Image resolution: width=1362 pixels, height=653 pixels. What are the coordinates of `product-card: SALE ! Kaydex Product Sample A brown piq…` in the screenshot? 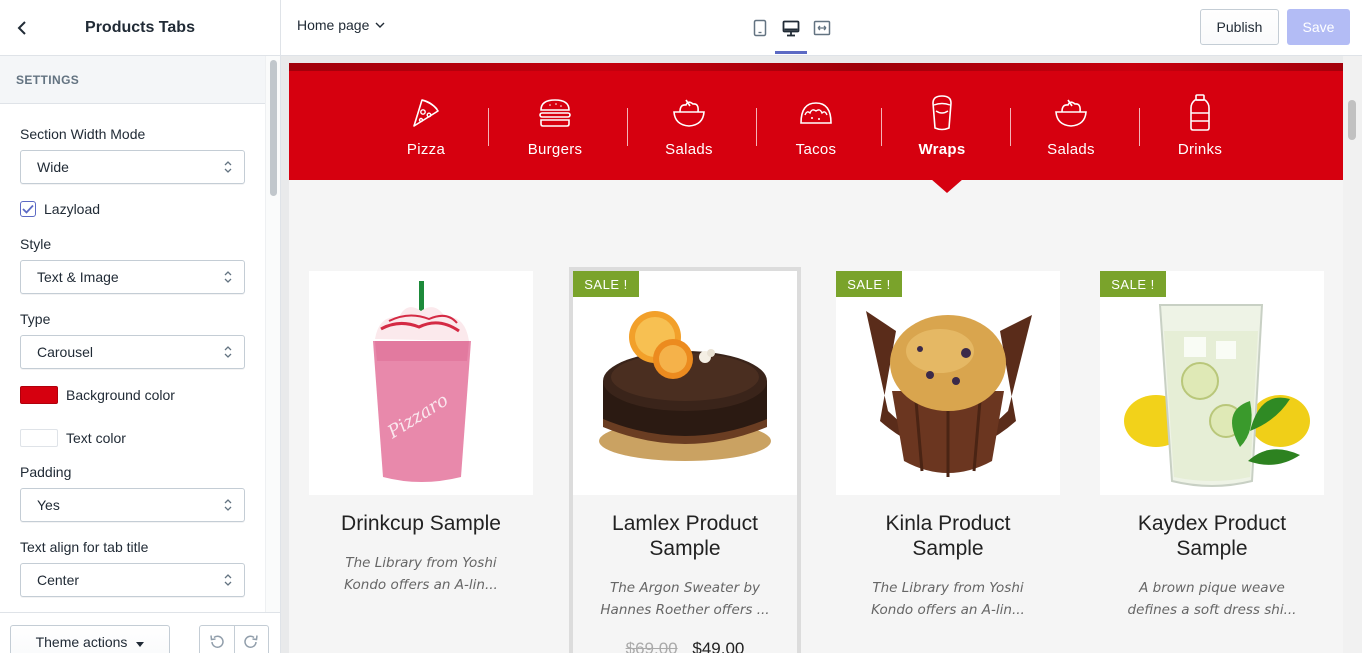 It's located at (1212, 462).